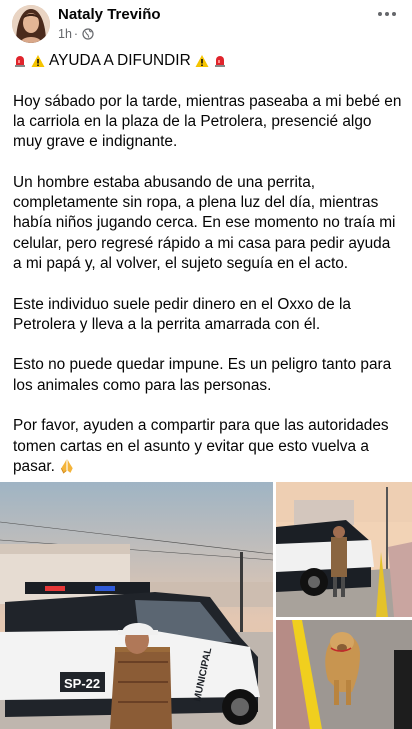  What do you see at coordinates (67, 466) in the screenshot?
I see `praying-hands-icon` at bounding box center [67, 466].